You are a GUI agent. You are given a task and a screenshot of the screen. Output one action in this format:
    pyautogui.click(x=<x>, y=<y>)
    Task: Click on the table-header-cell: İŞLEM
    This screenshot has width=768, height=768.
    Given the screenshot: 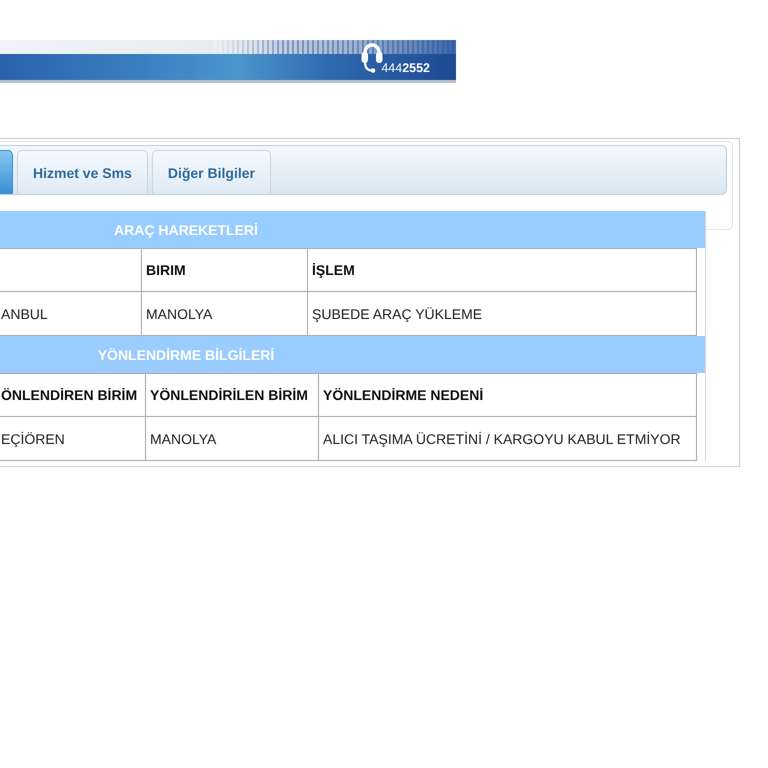 What is the action you would take?
    pyautogui.click(x=502, y=270)
    